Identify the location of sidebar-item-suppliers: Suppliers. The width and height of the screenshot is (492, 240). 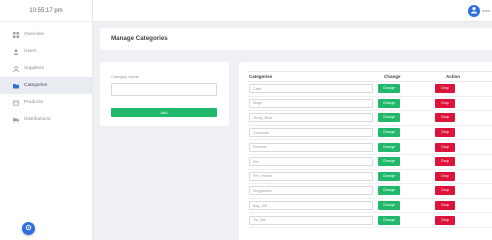
(46, 68).